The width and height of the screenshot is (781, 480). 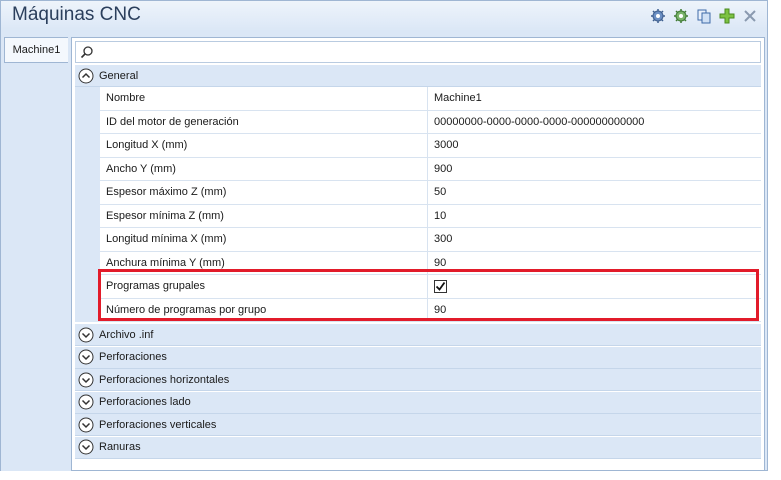 I want to click on property-value: Machine1, so click(x=594, y=99).